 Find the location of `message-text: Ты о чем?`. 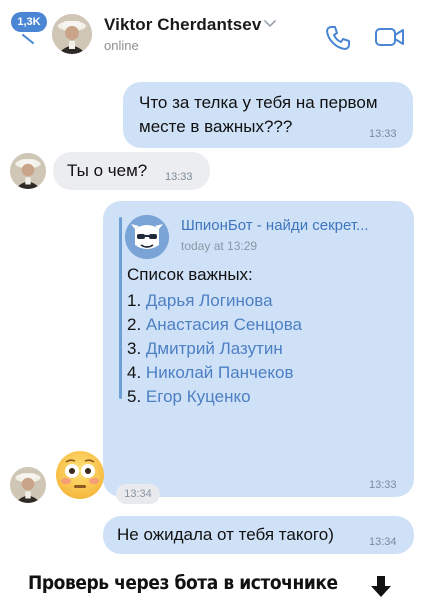

message-text: Ты о чем? is located at coordinates (107, 170).